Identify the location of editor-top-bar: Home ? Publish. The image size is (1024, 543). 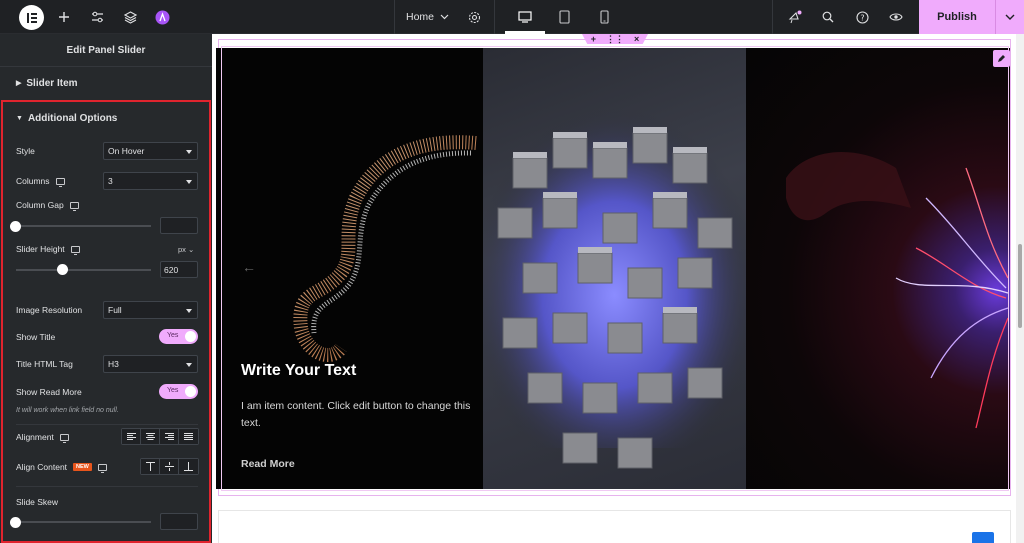
(512, 17).